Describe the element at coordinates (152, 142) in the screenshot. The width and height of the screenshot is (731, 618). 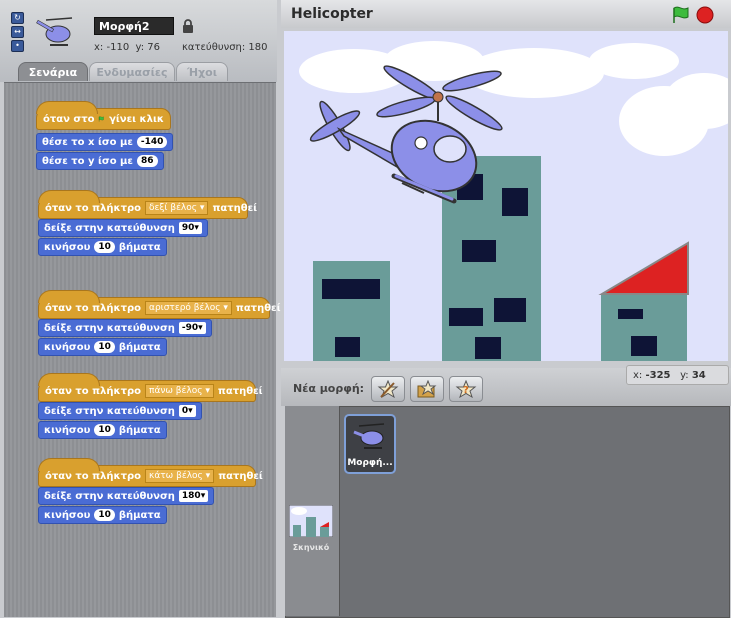
I see `number-input: -140` at that location.